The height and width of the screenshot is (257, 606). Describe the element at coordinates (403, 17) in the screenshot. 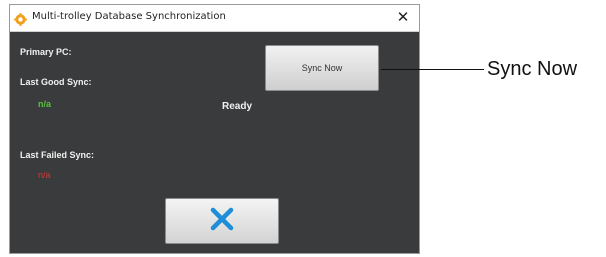

I see `close-window-button: ✕` at that location.